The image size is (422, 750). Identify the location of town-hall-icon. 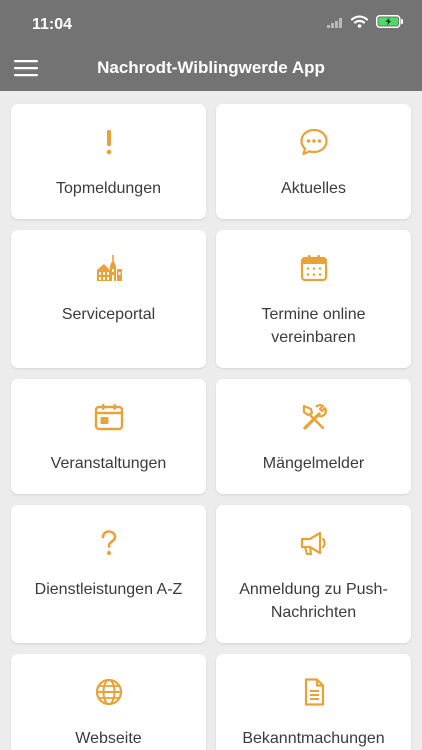
(109, 268).